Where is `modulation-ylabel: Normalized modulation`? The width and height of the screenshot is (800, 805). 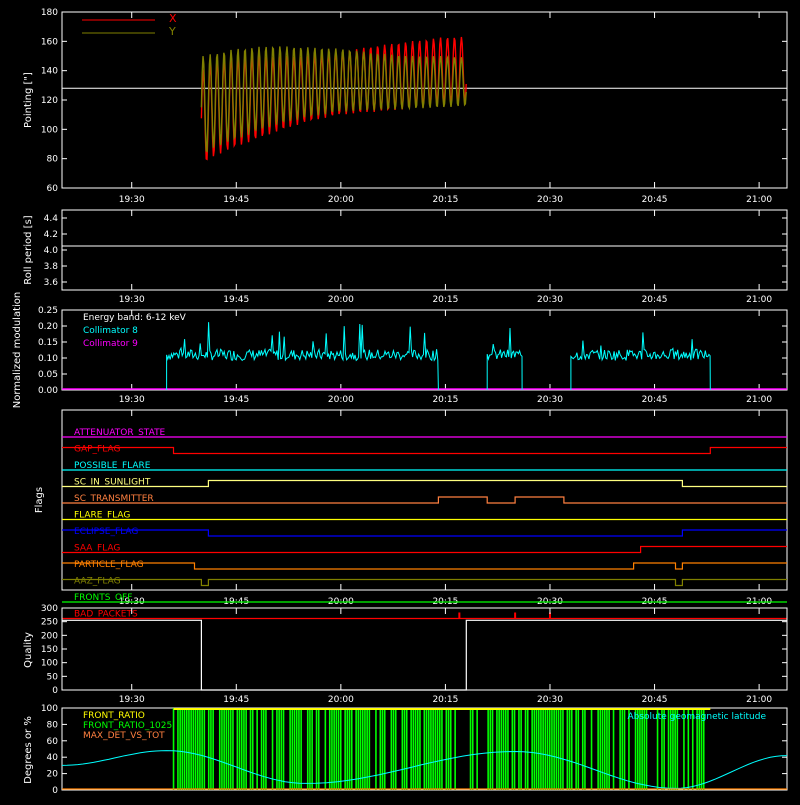
modulation-ylabel: Normalized modulation is located at coordinates (17, 350).